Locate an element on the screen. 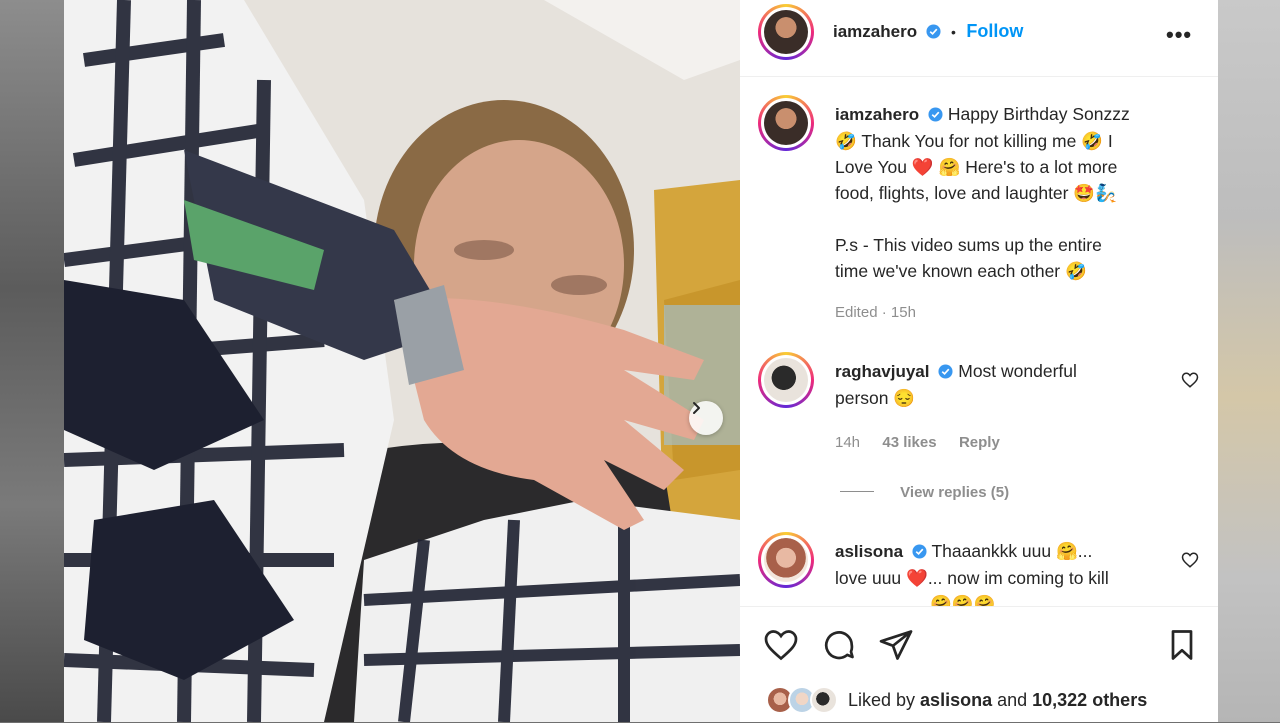 The height and width of the screenshot is (723, 1280). liked-by-middle: and is located at coordinates (1012, 700).